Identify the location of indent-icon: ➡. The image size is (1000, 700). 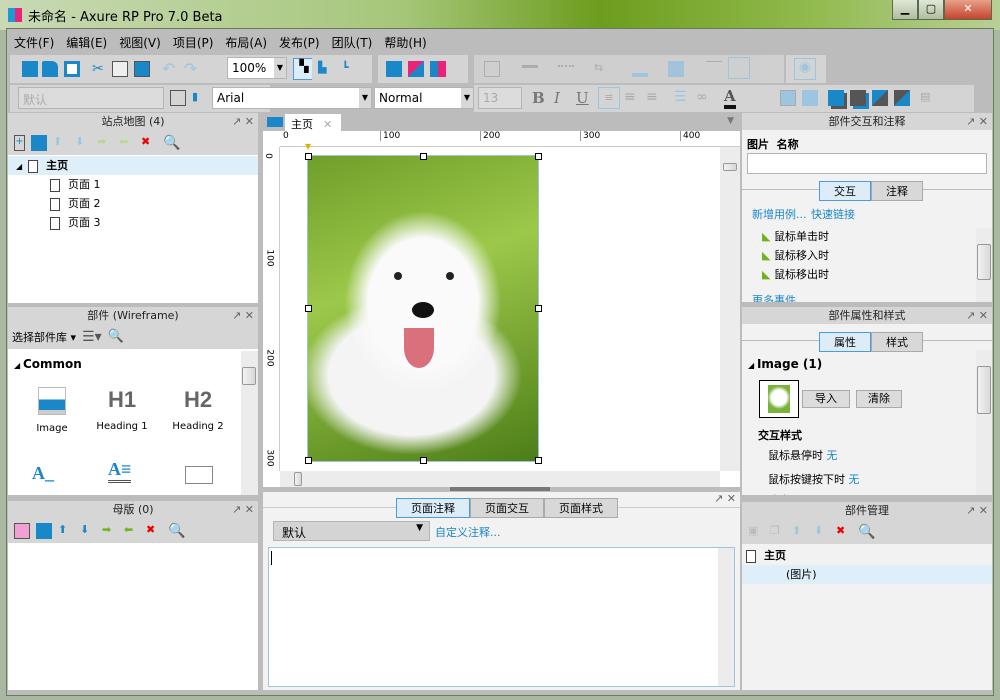
(105, 143).